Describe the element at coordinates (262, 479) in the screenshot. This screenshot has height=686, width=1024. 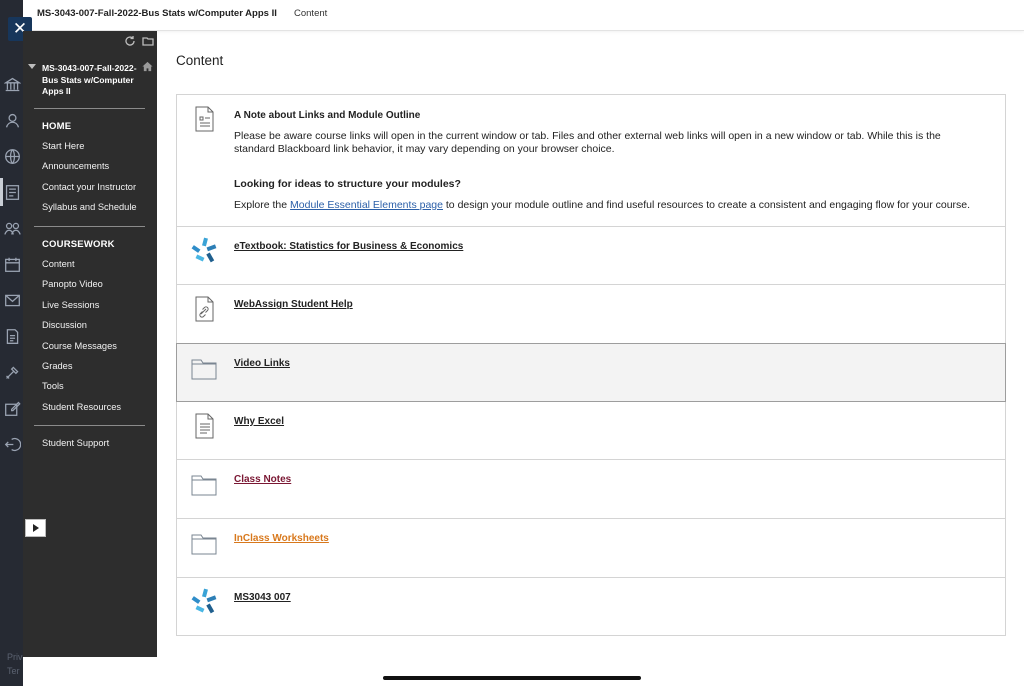
I see `class-notes-link: Class Notes` at that location.